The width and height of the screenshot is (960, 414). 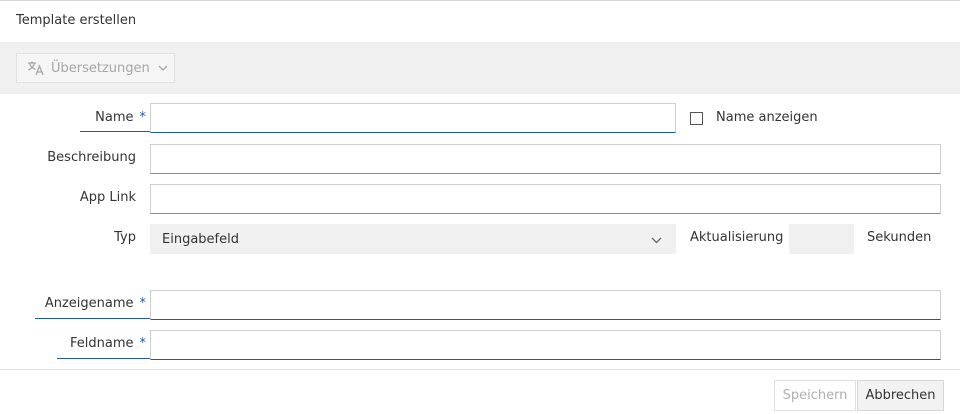 What do you see at coordinates (91, 157) in the screenshot?
I see `description-label: Beschreibung` at bounding box center [91, 157].